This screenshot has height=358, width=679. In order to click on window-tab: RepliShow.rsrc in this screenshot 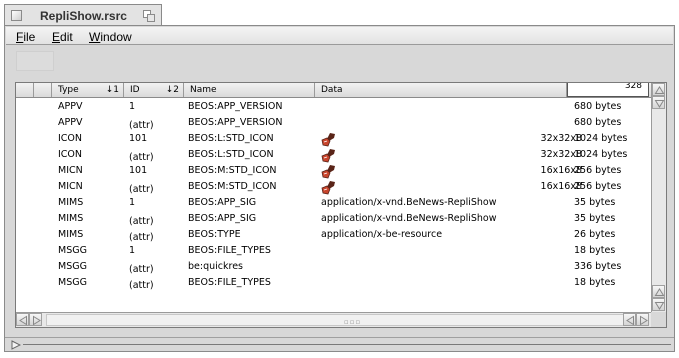, I will do `click(83, 15)`.